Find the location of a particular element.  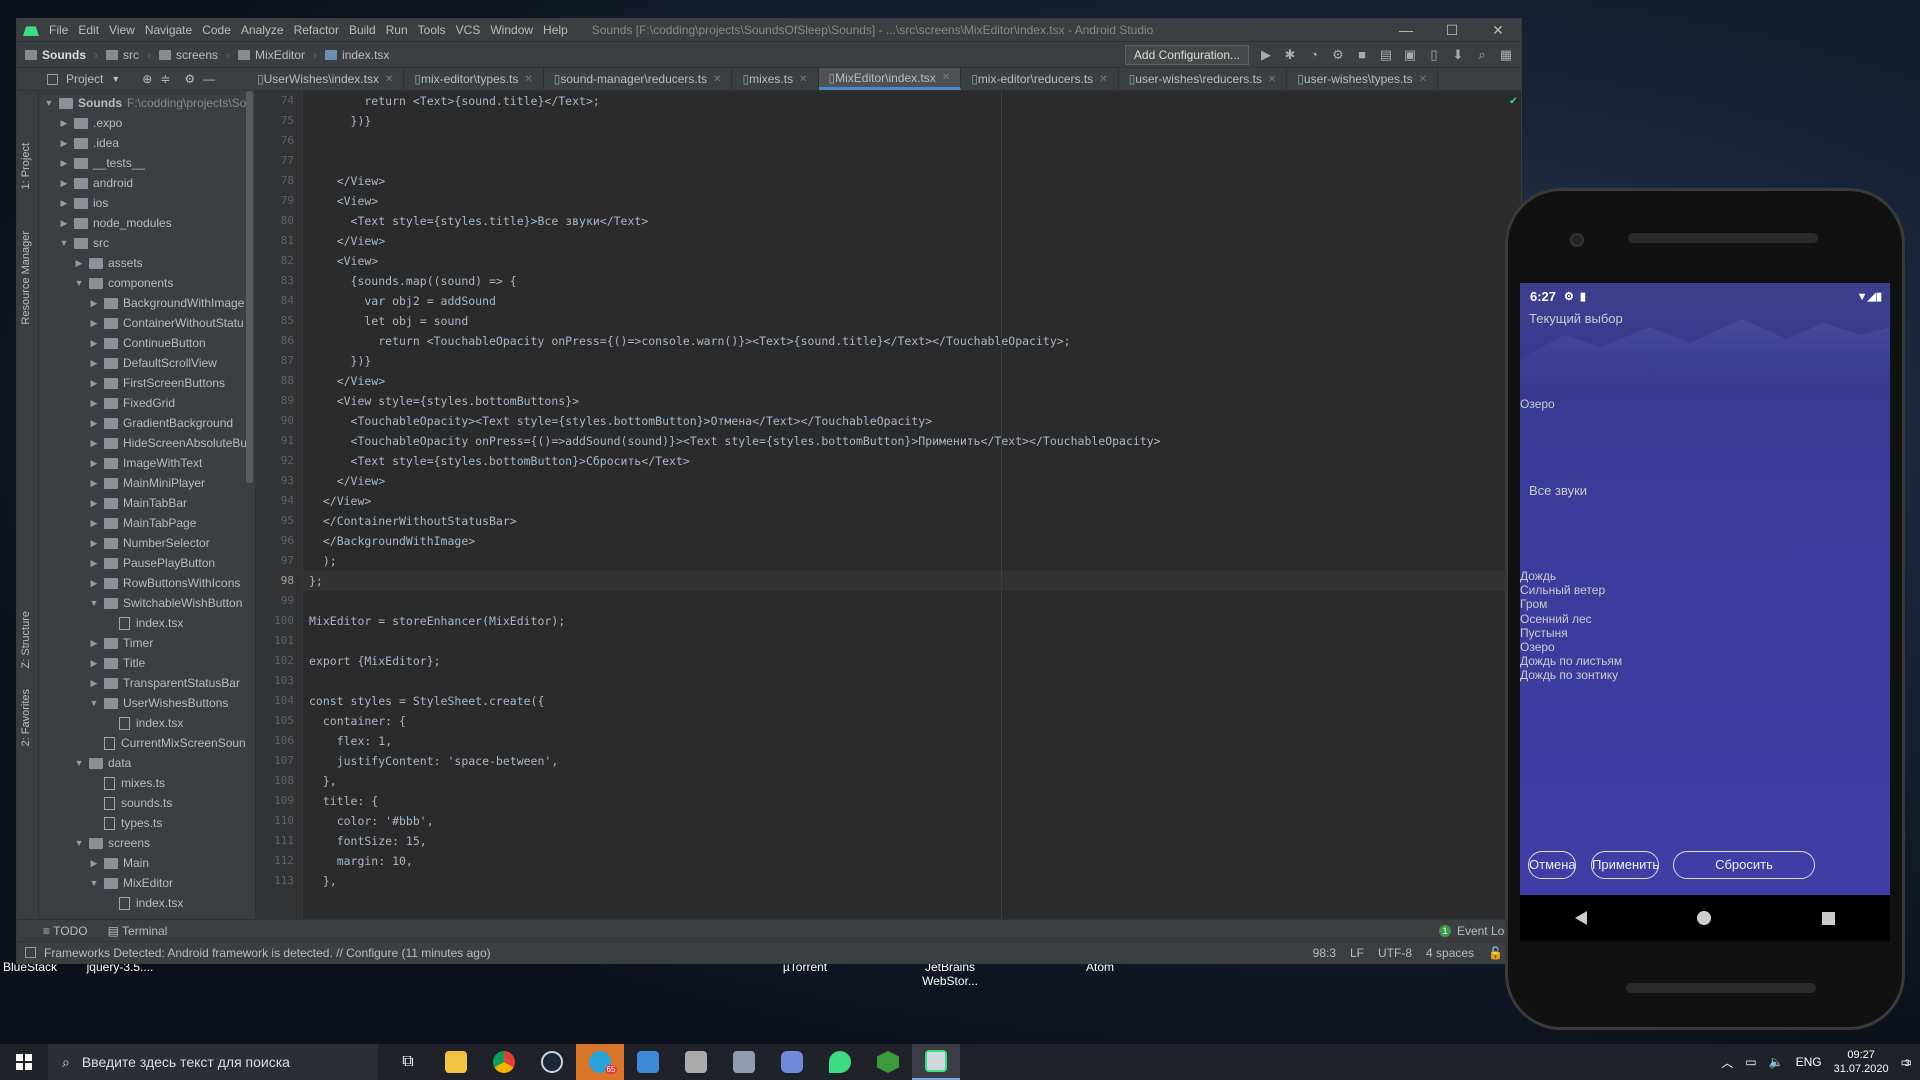

notifications-icon: ▭ 3 is located at coordinates (1906, 1062).